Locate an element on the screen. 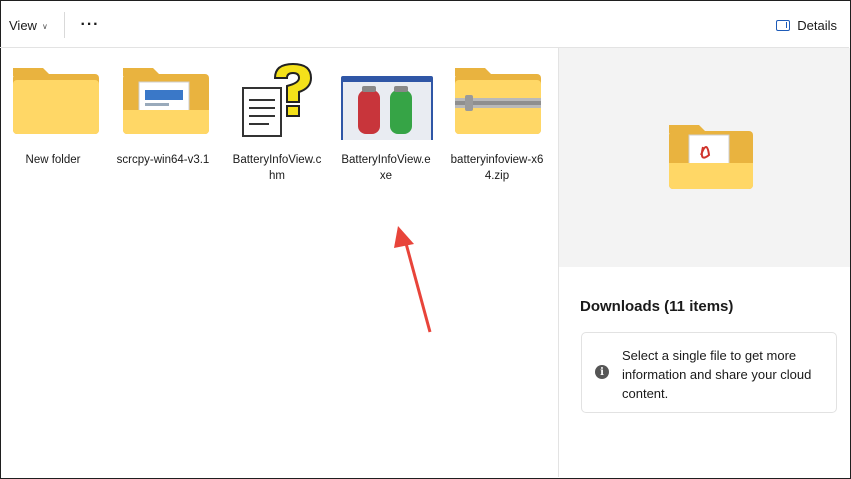 The image size is (851, 479). pane-title: Downloads (11 items) is located at coordinates (657, 306).